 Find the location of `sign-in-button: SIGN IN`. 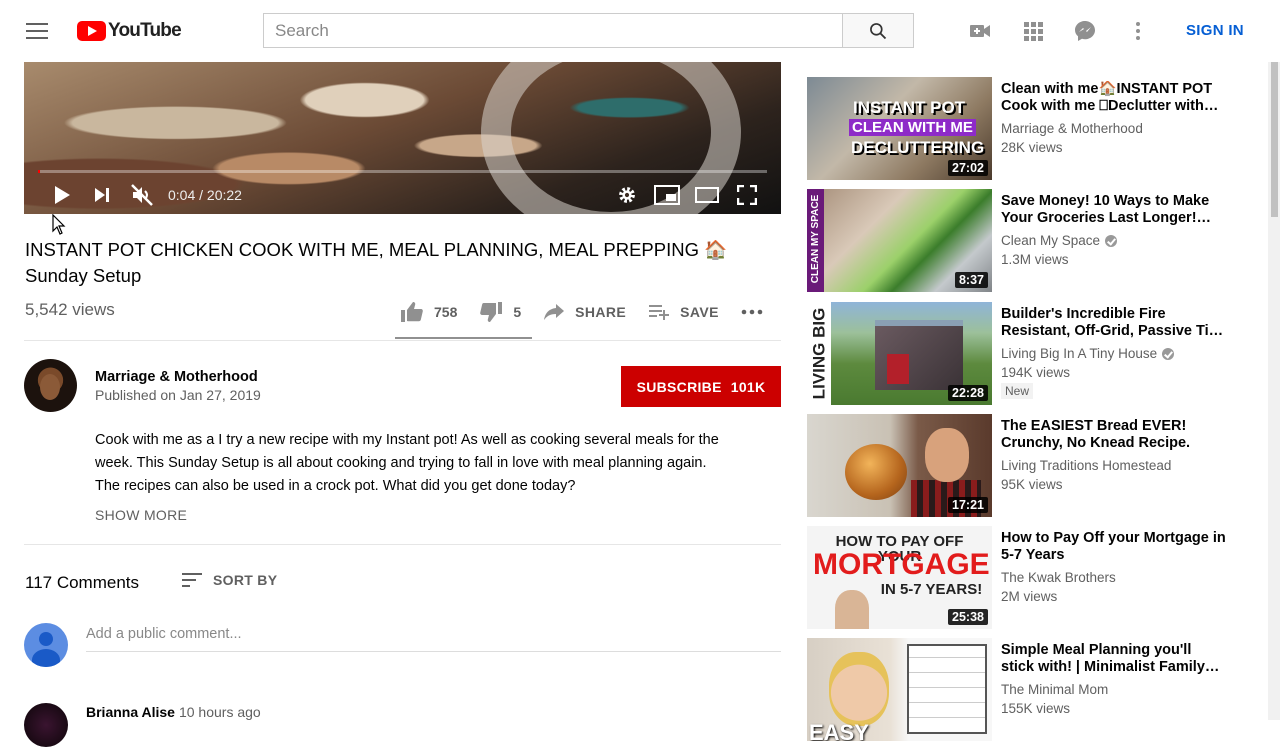

sign-in-button: SIGN IN is located at coordinates (1215, 30).